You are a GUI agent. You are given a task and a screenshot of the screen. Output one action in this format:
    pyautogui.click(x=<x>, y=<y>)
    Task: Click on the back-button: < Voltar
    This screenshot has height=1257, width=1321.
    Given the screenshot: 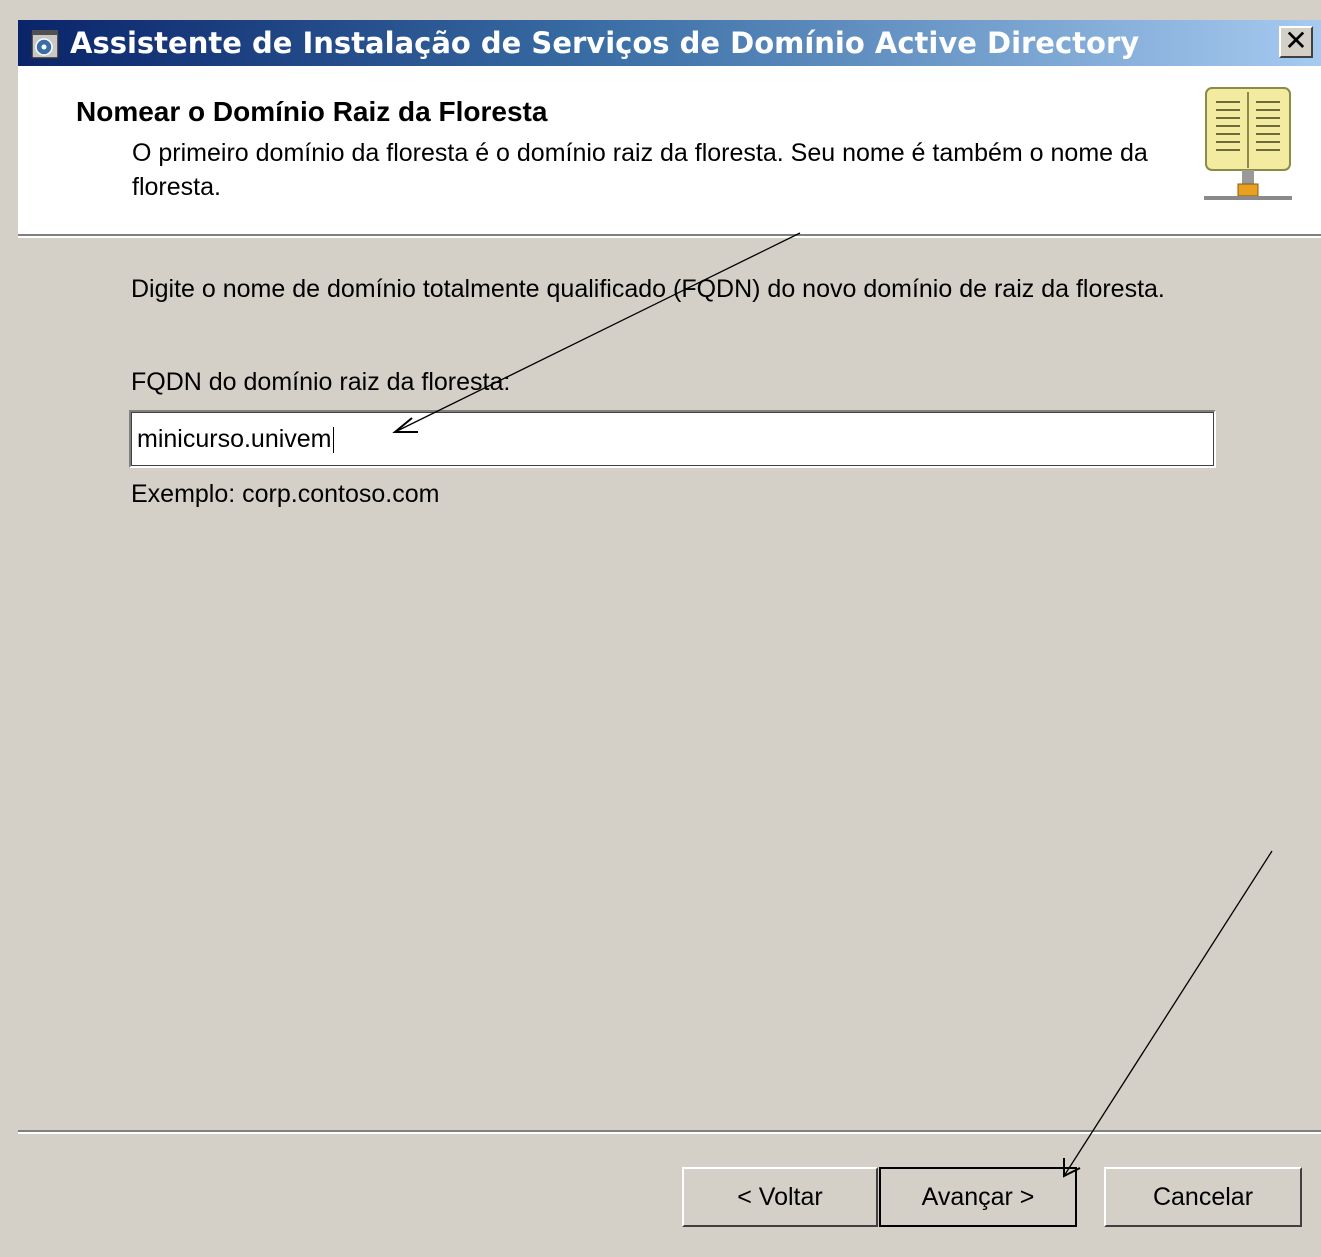 What is the action you would take?
    pyautogui.click(x=780, y=1197)
    